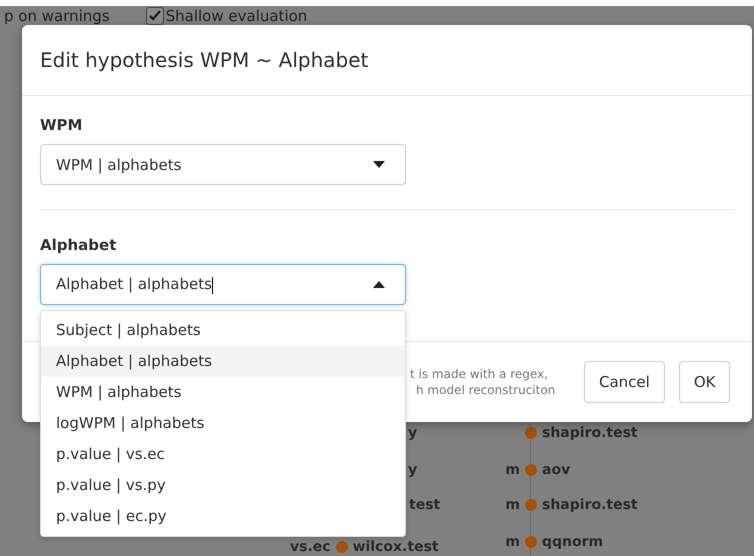  Describe the element at coordinates (223, 454) in the screenshot. I see `dropdown-option: p.value | vs.ec` at that location.